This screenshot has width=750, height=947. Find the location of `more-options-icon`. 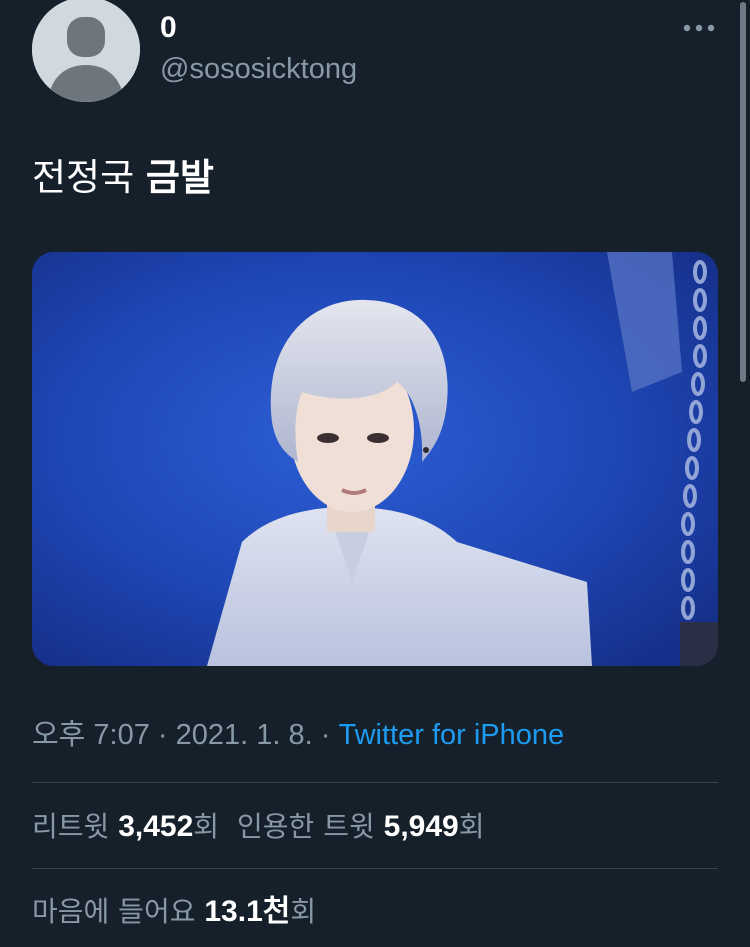

more-options-icon is located at coordinates (699, 28).